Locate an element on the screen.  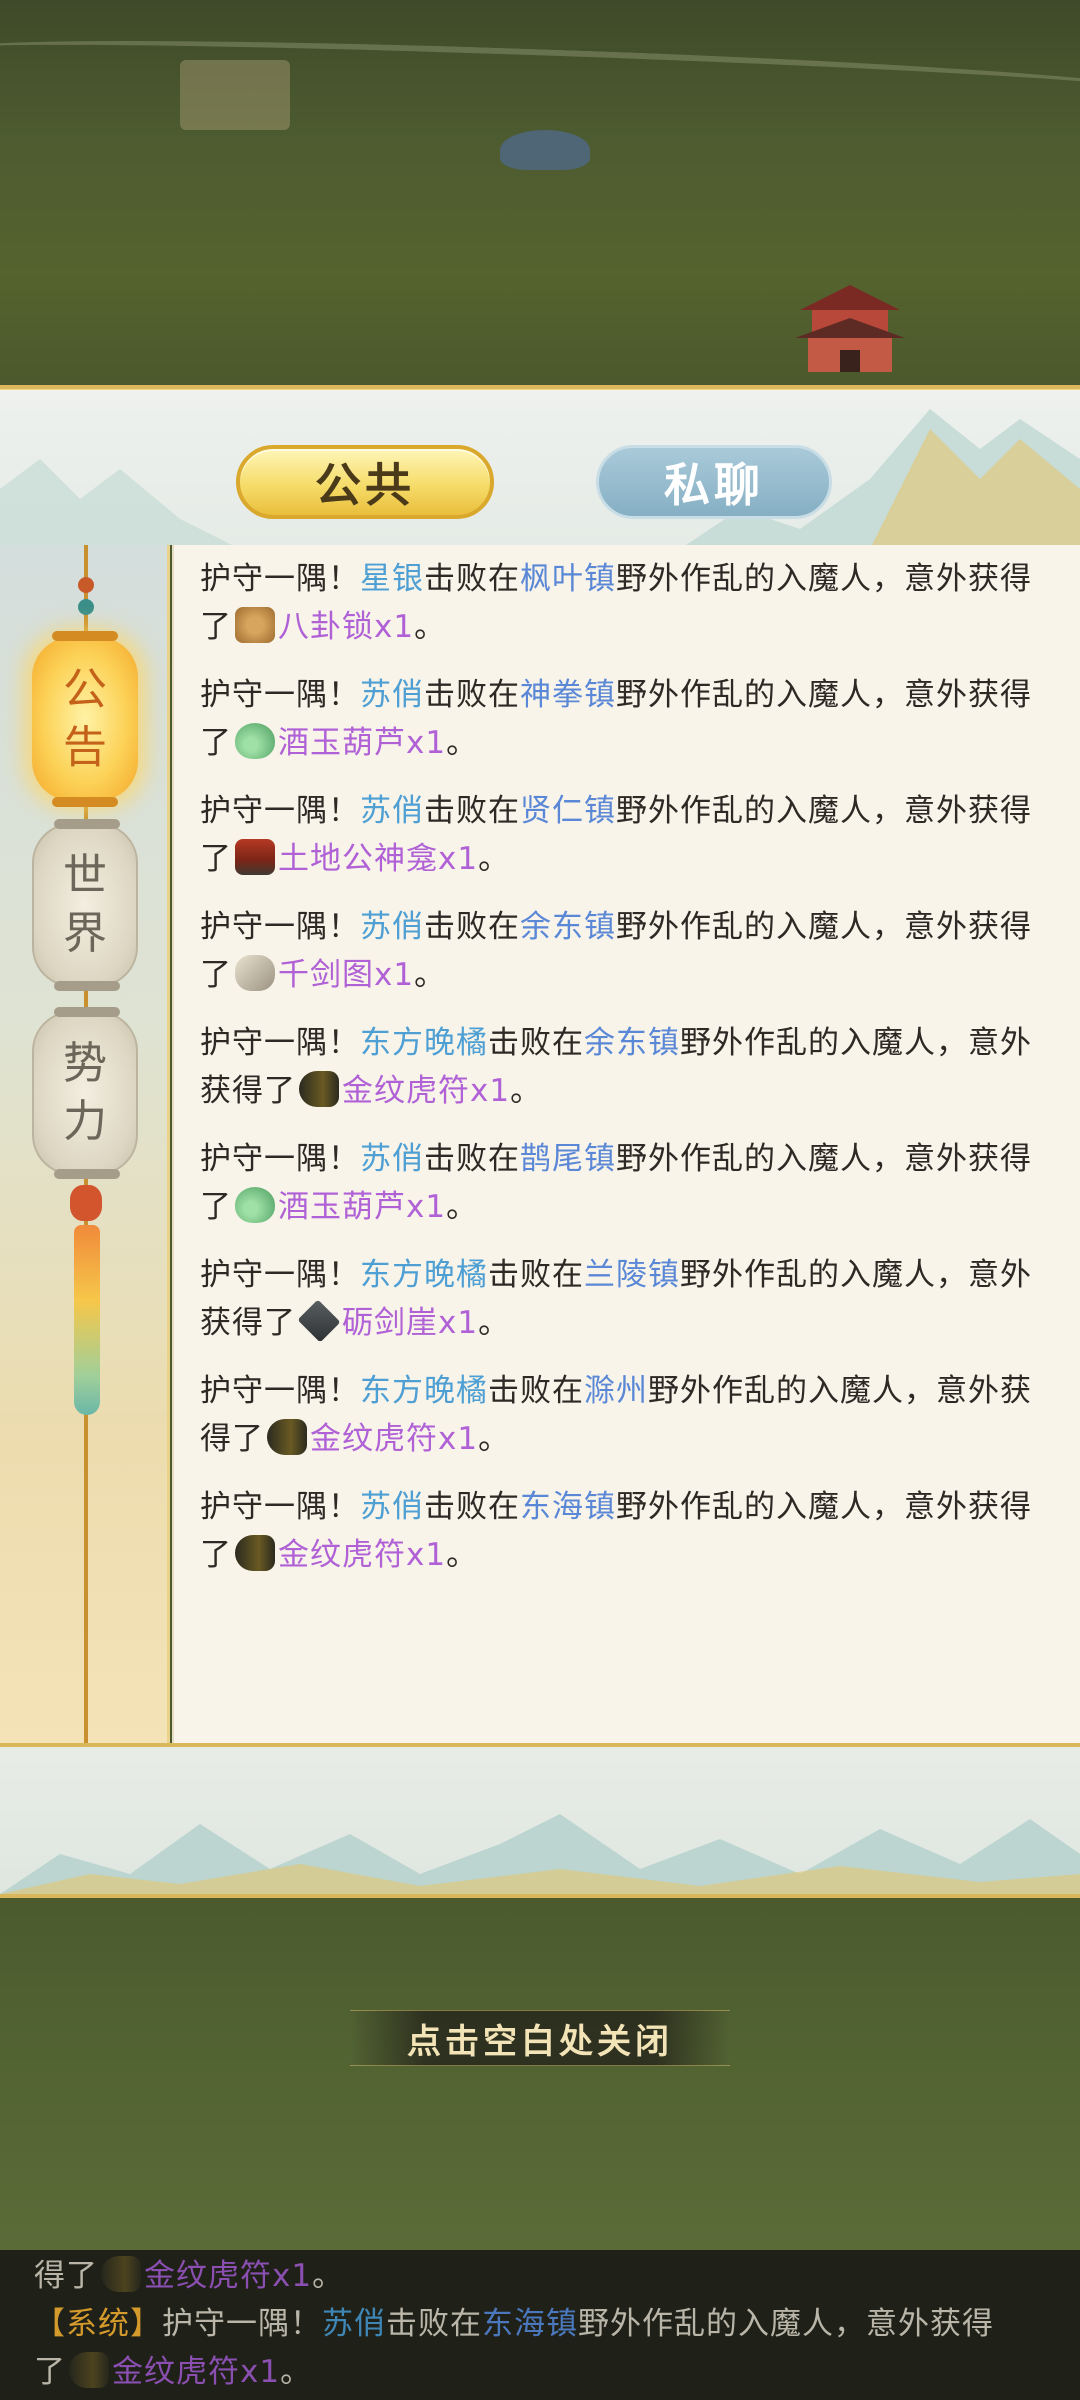
player-name: 星银 is located at coordinates (392, 579).